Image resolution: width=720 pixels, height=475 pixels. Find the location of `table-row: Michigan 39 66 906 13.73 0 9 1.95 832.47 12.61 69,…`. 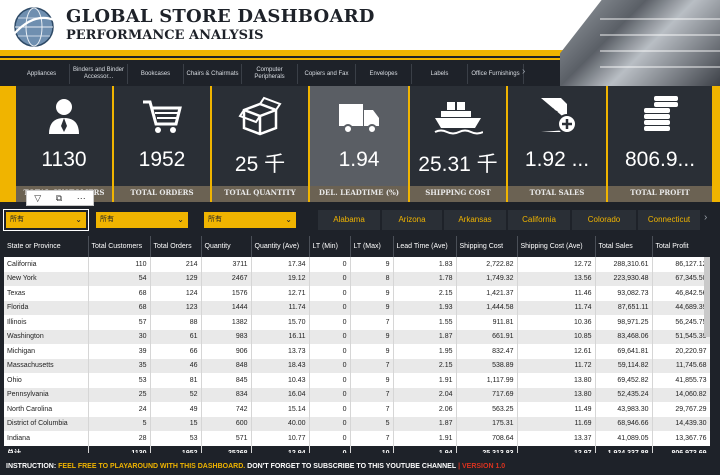

table-row: Michigan 39 66 906 13.73 0 9 1.95 832.47 12.61 69,… is located at coordinates (357, 351).